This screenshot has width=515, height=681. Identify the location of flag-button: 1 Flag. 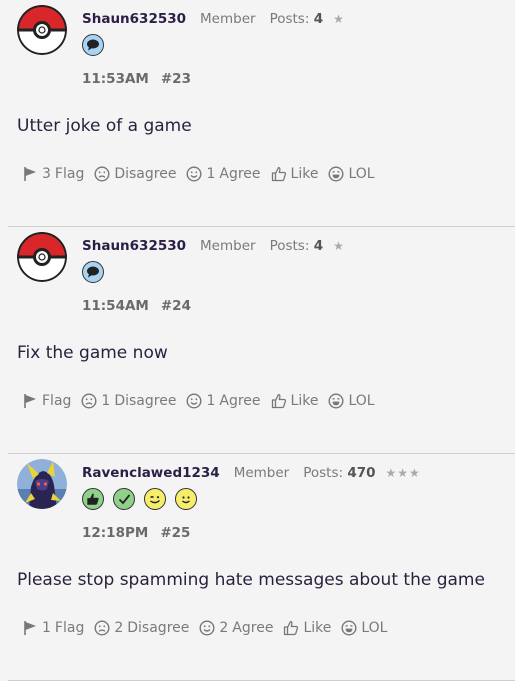
(53, 628).